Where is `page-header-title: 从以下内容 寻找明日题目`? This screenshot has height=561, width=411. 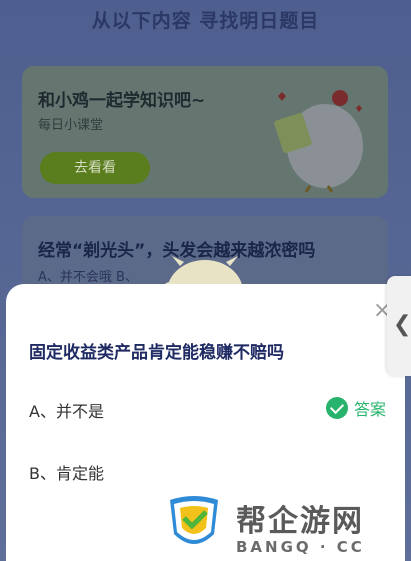
page-header-title: 从以下内容 寻找明日题目 is located at coordinates (205, 21).